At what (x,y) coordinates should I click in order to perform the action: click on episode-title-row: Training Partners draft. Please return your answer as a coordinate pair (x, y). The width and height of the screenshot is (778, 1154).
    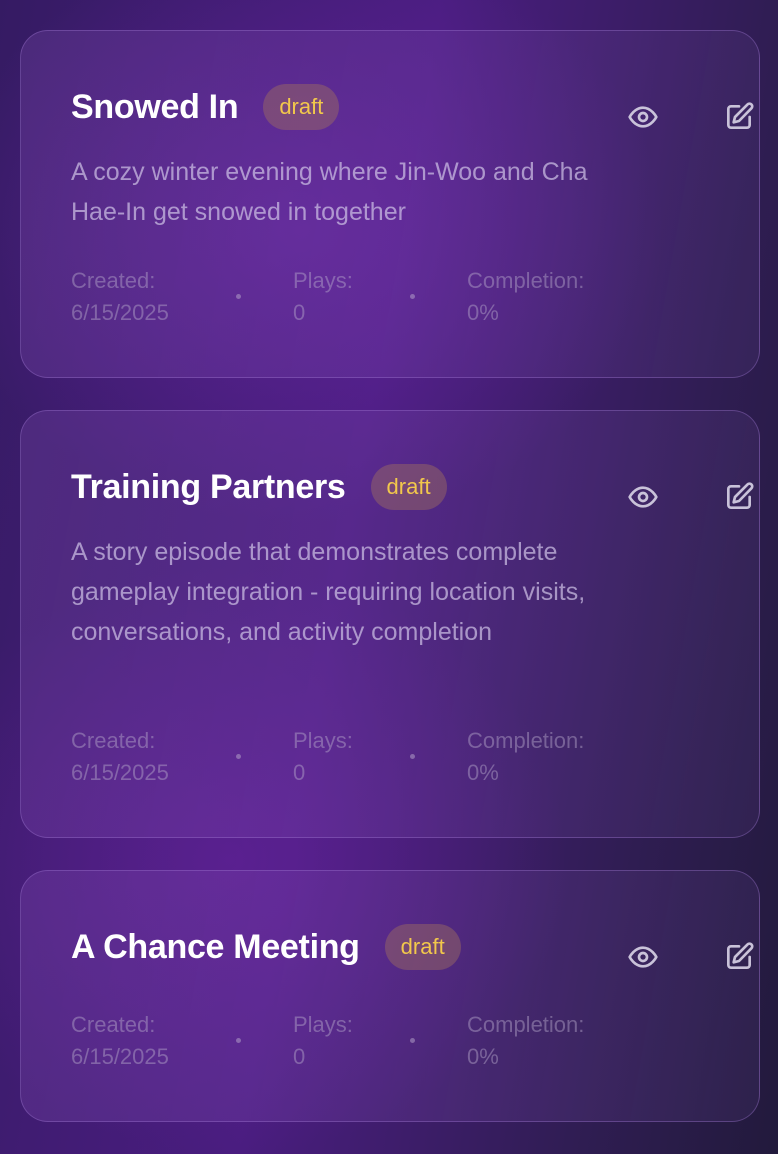
    Looking at the image, I should click on (259, 487).